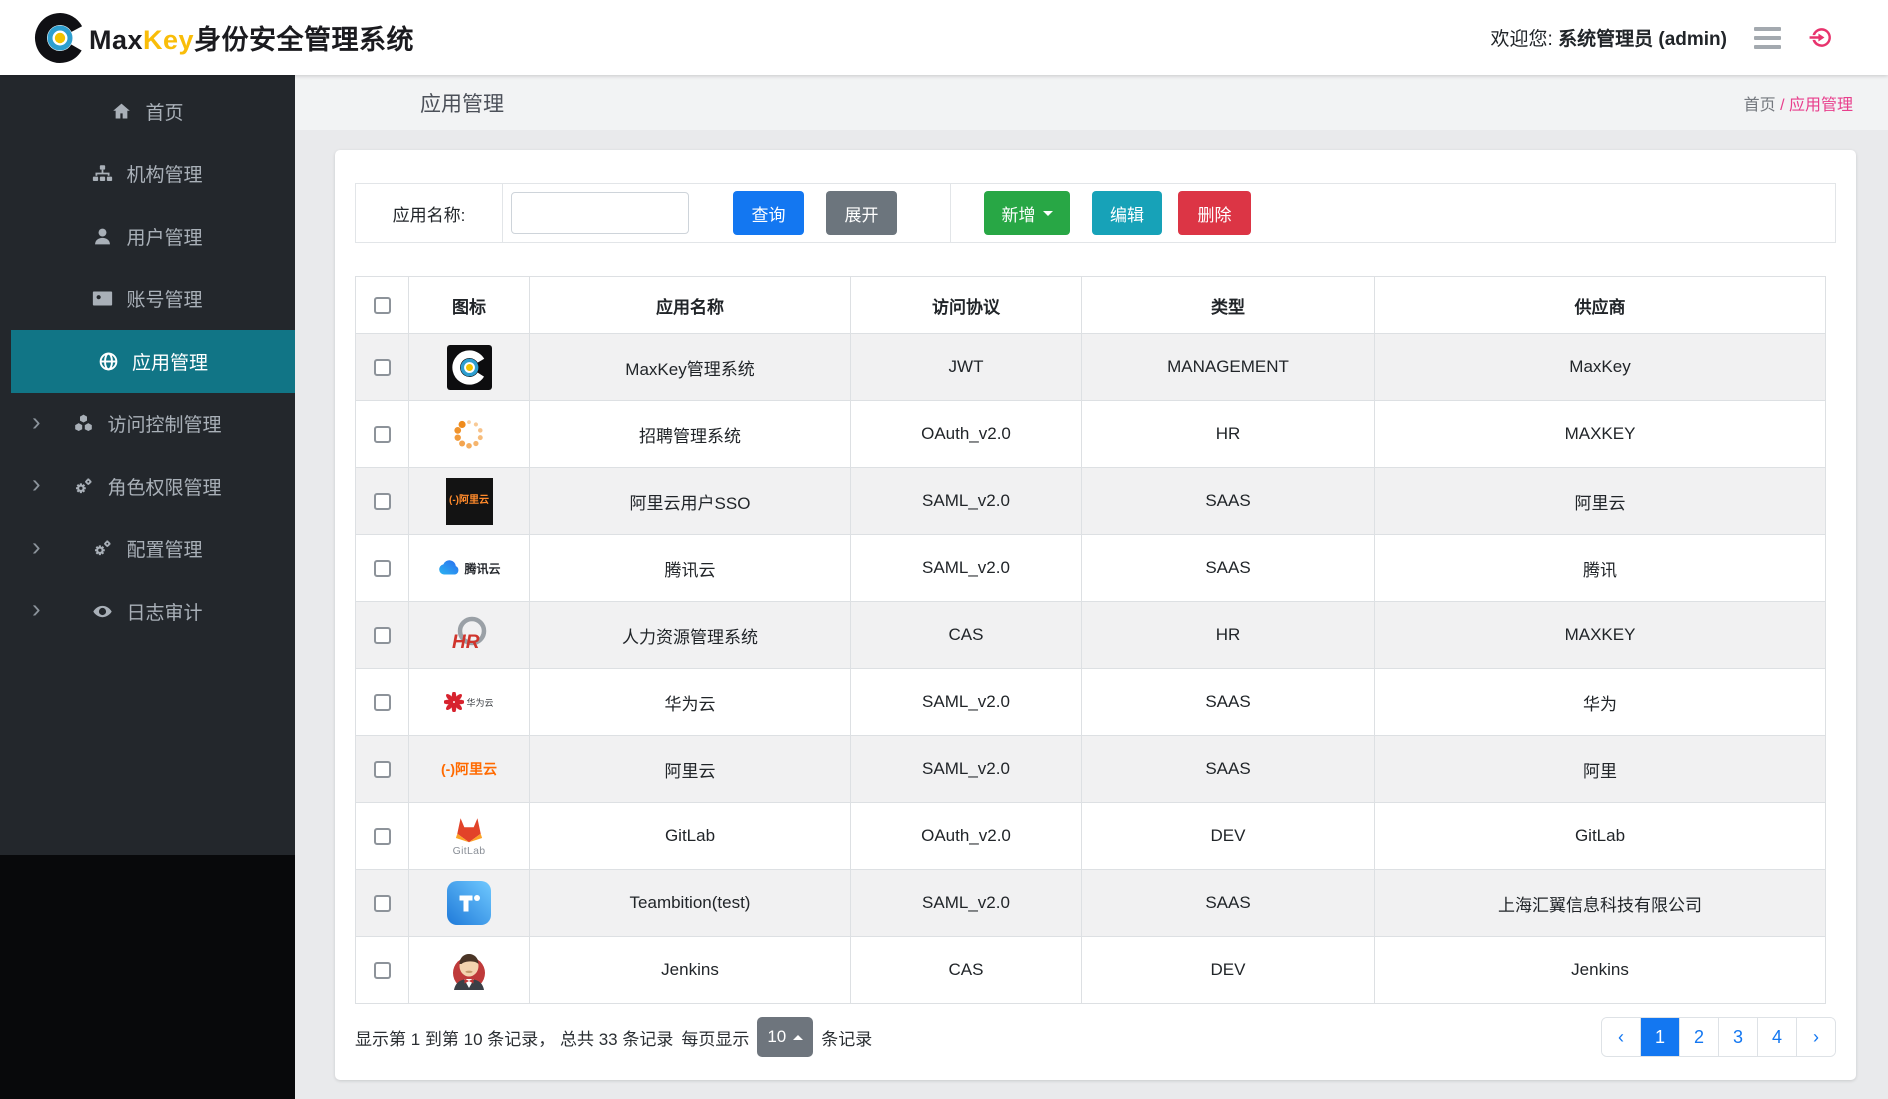  What do you see at coordinates (429, 213) in the screenshot?
I see `app-name-label: 应用名称:` at bounding box center [429, 213].